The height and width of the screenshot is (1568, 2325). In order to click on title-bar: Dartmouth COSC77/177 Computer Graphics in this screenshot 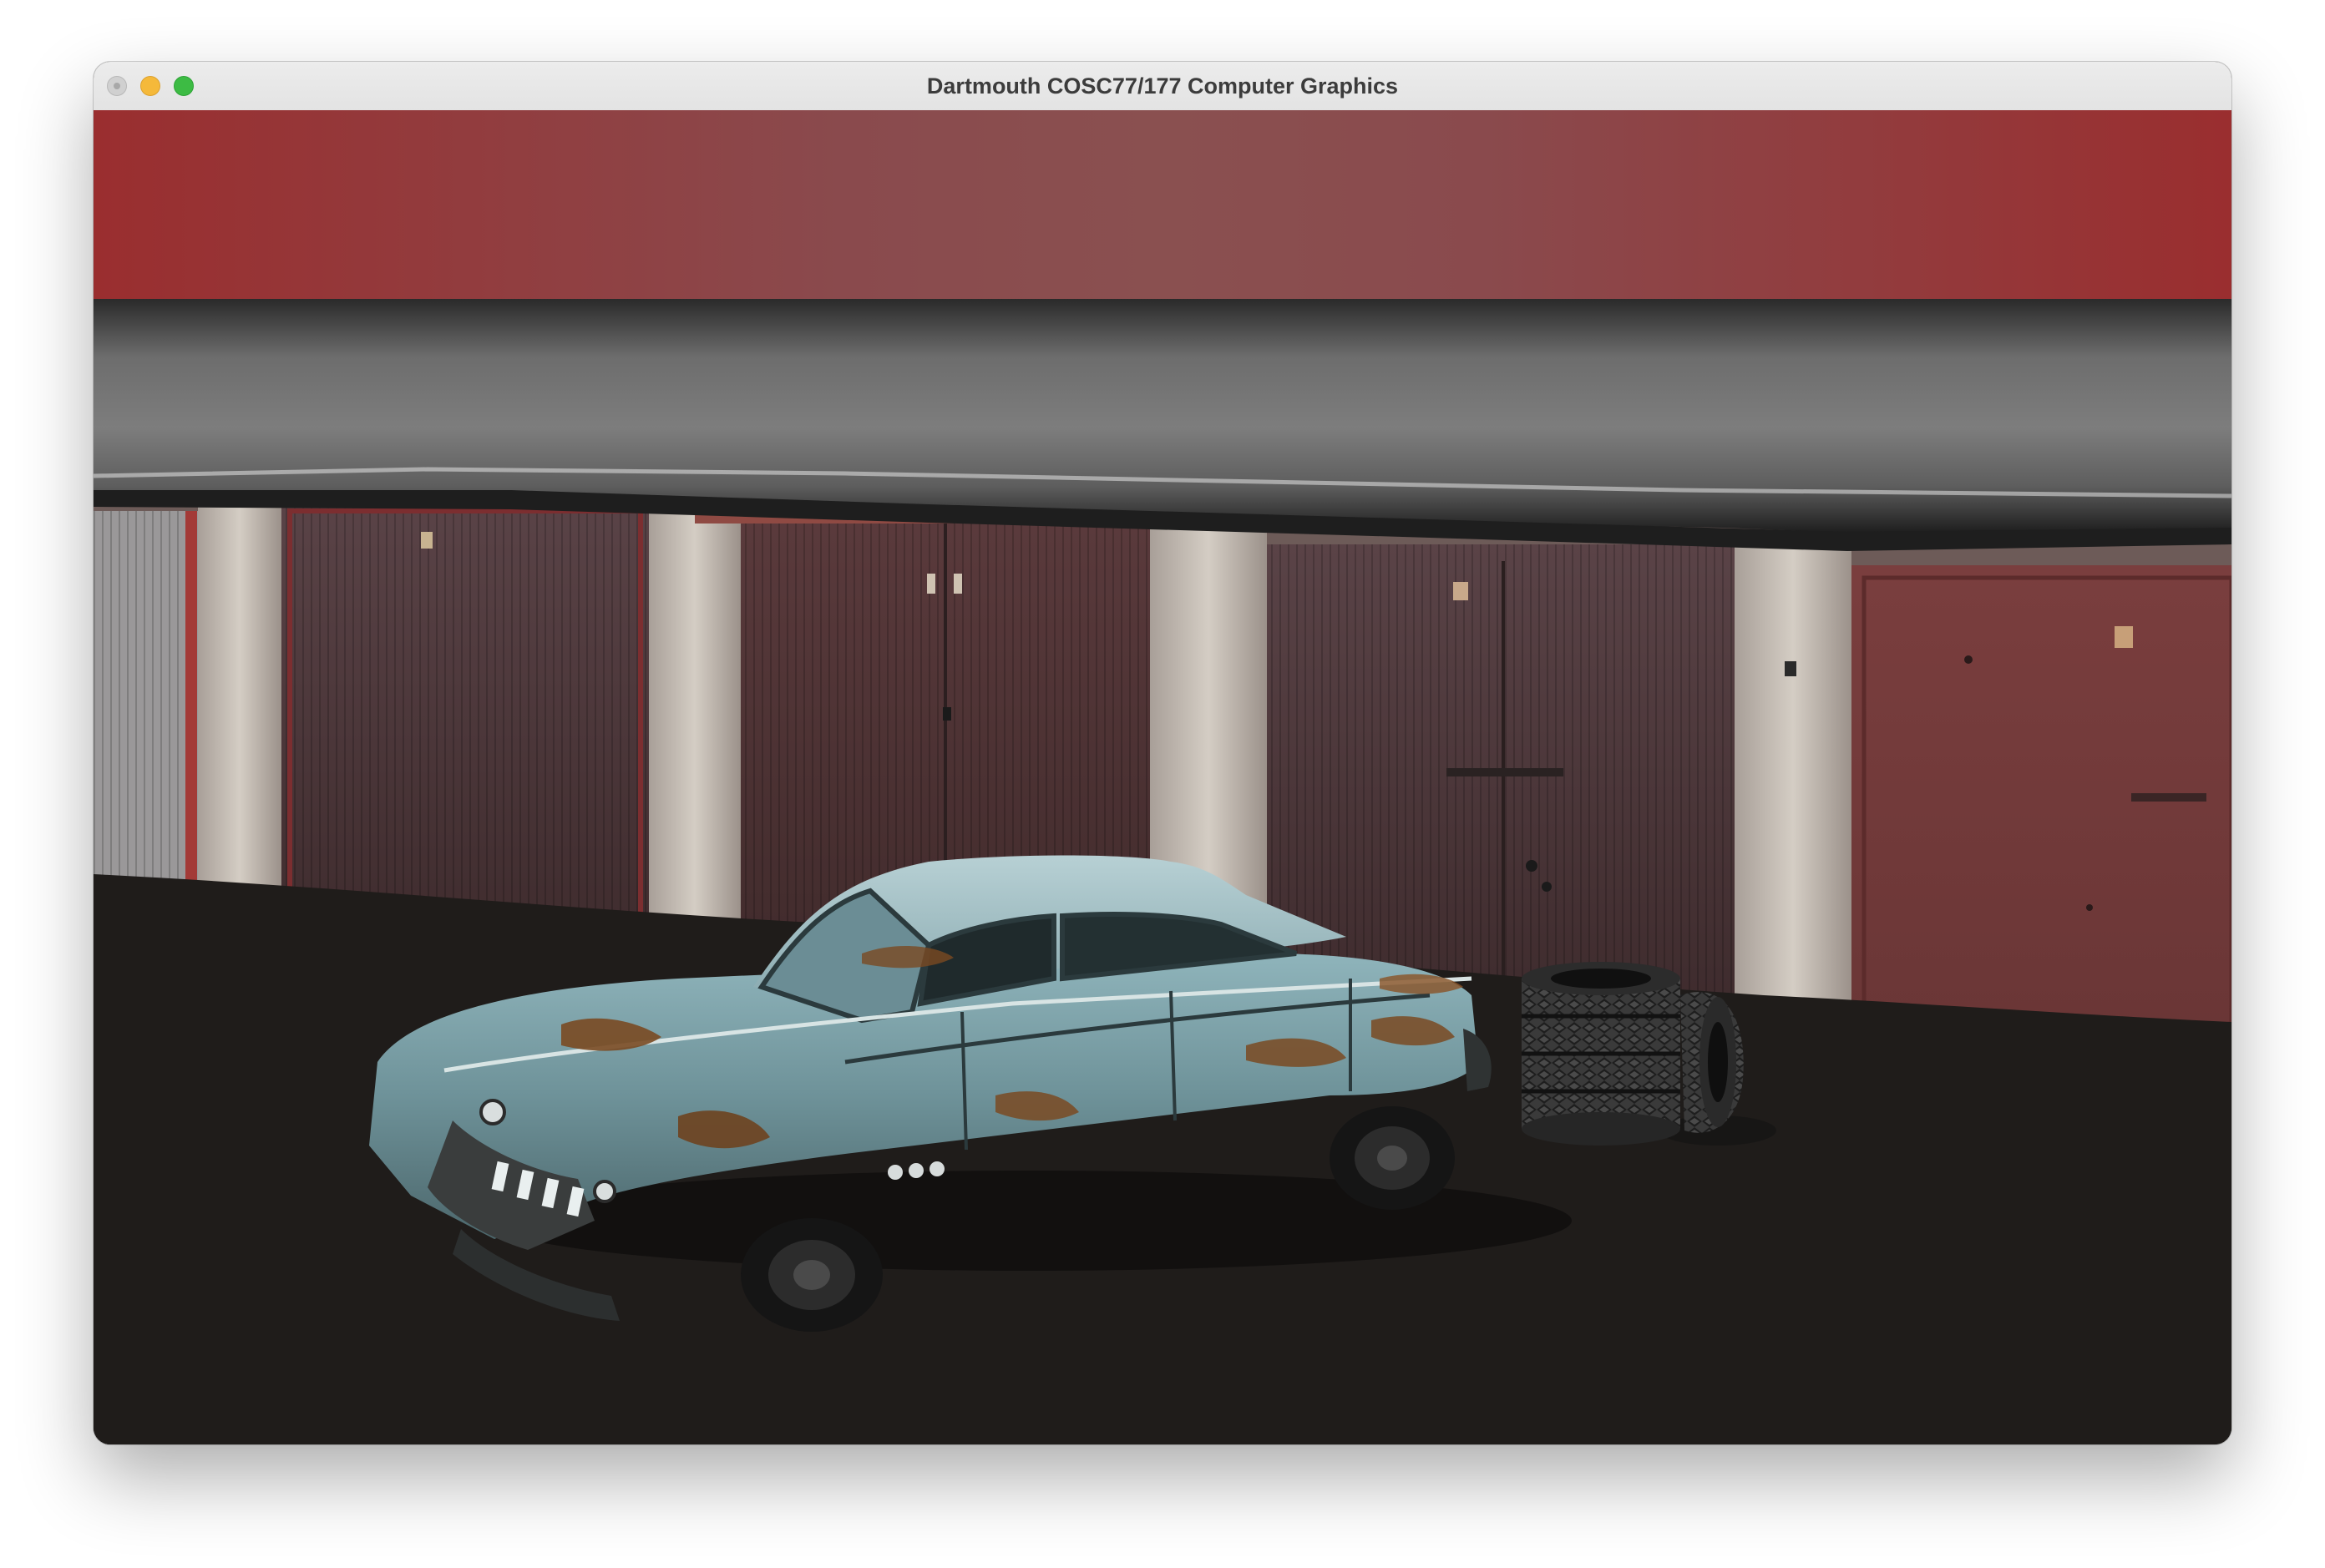, I will do `click(1162, 86)`.